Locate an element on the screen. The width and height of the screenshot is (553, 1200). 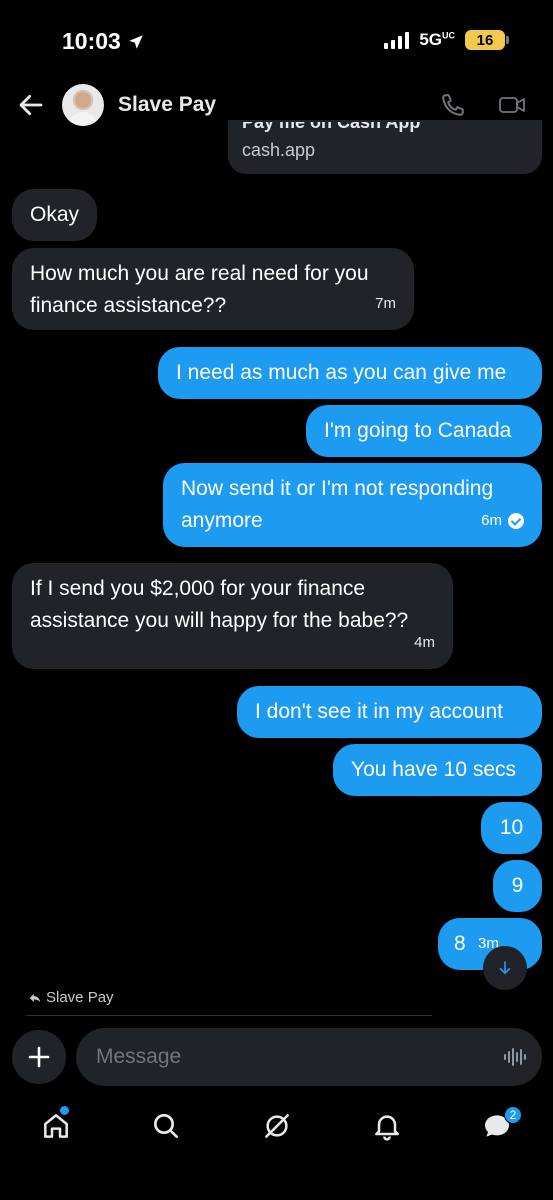
add-attachment-button is located at coordinates (39, 1057).